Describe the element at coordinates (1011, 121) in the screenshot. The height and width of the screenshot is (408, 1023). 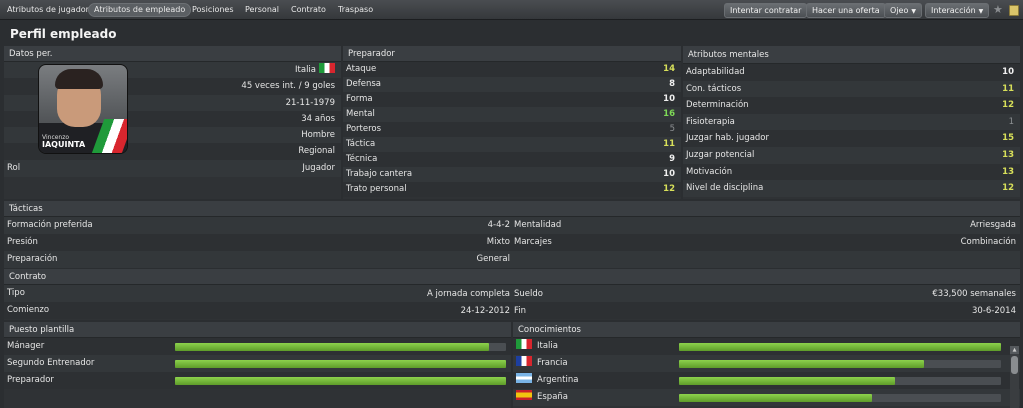
I see `attribute-value: 1` at that location.